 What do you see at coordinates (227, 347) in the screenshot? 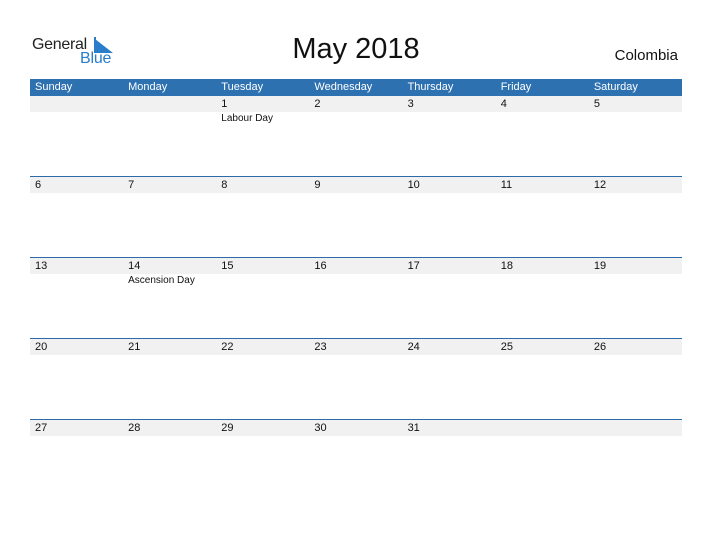
I see `day-number: 22` at bounding box center [227, 347].